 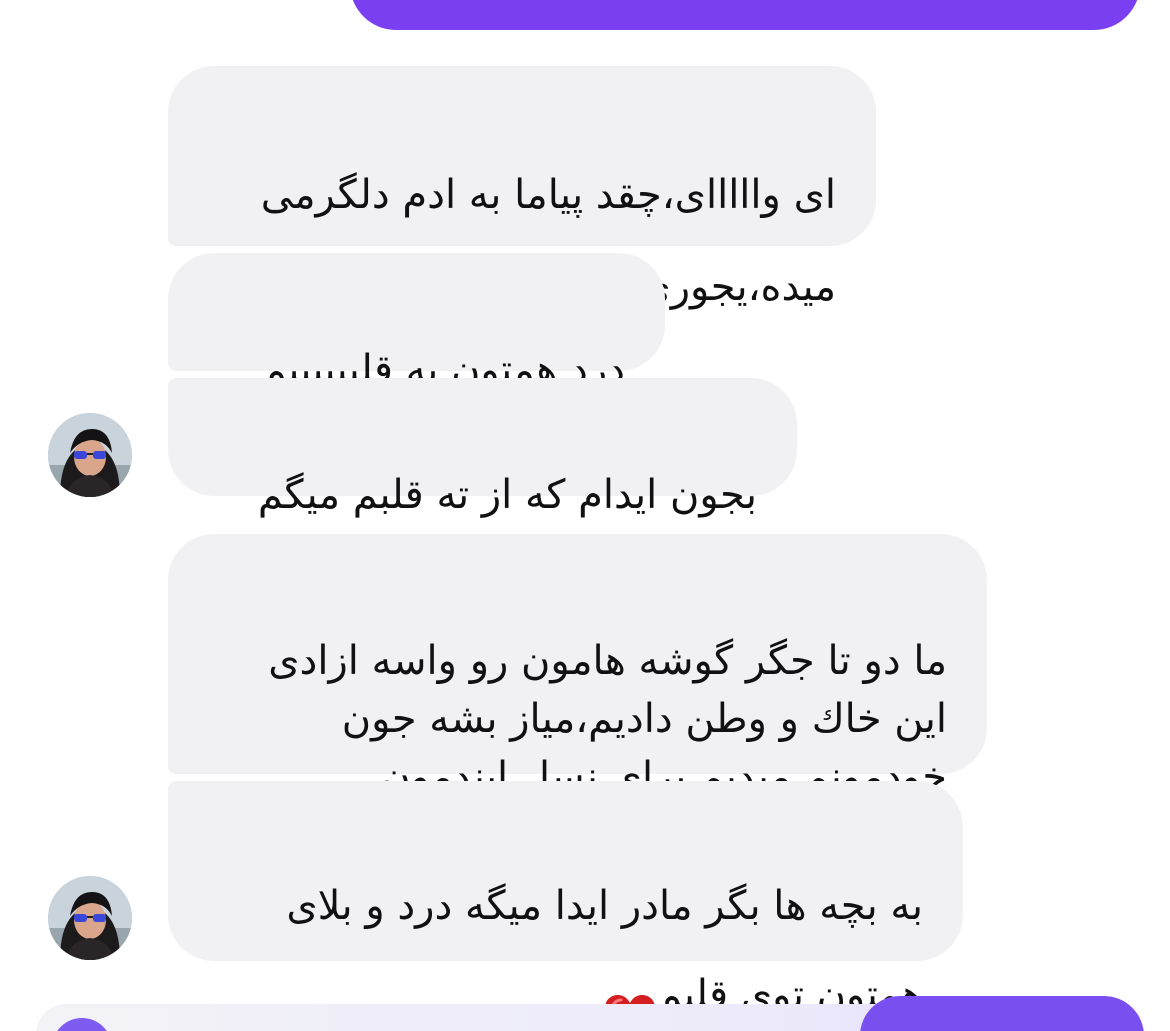 What do you see at coordinates (482, 448) in the screenshot?
I see `received-message-bubble: بجون ایدام که از ته قلبم میگم` at bounding box center [482, 448].